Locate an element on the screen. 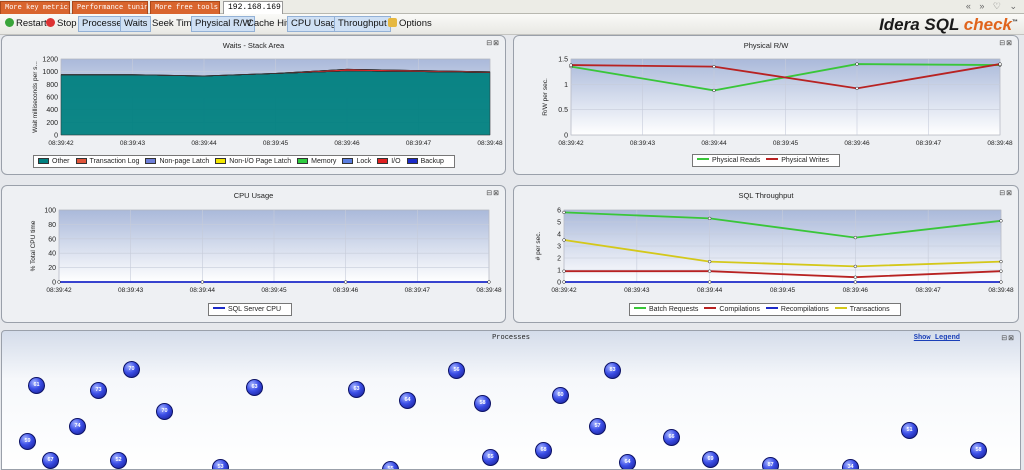  process-bubble: 73 is located at coordinates (98, 390).